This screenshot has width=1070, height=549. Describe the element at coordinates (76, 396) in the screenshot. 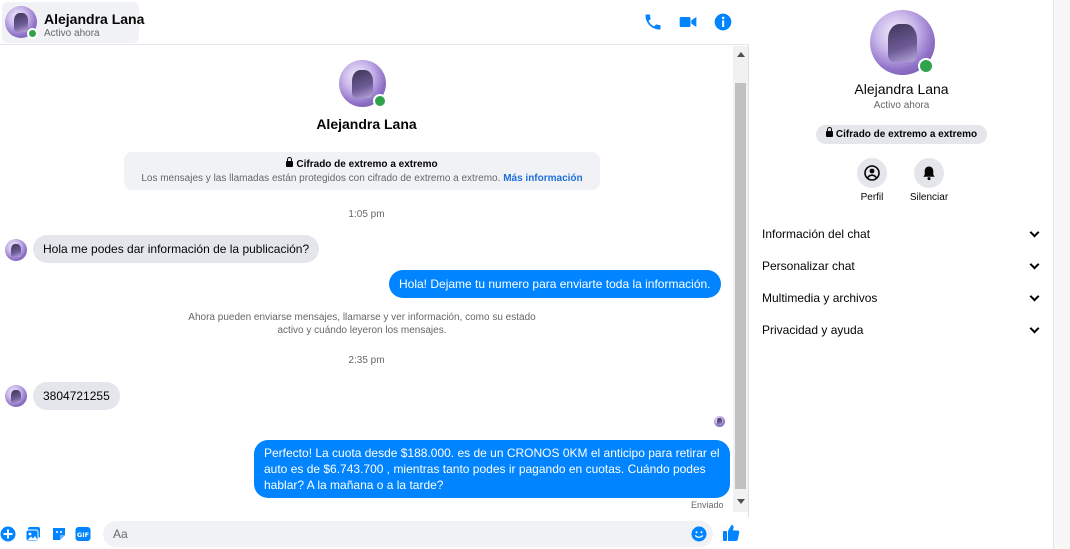

I see `incoming-message: 3804721255` at that location.